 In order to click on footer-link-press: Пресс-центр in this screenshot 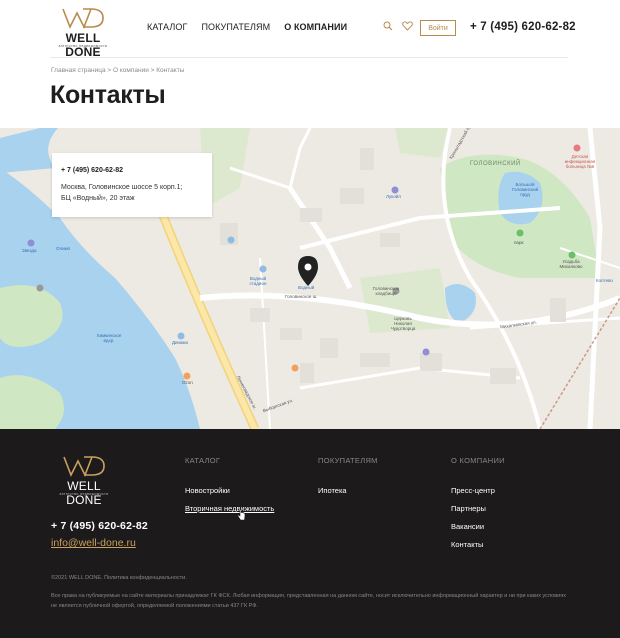, I will do `click(478, 490)`.